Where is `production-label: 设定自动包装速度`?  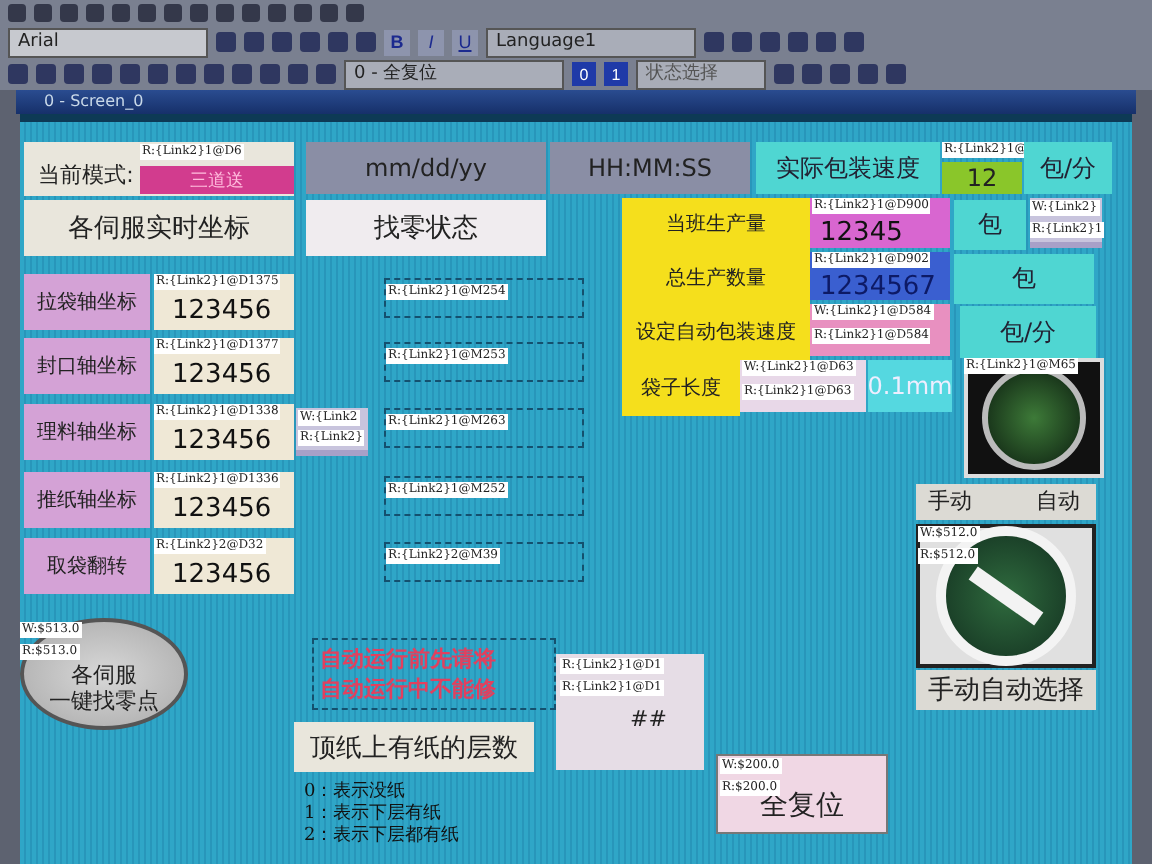 production-label: 设定自动包装速度 is located at coordinates (716, 332).